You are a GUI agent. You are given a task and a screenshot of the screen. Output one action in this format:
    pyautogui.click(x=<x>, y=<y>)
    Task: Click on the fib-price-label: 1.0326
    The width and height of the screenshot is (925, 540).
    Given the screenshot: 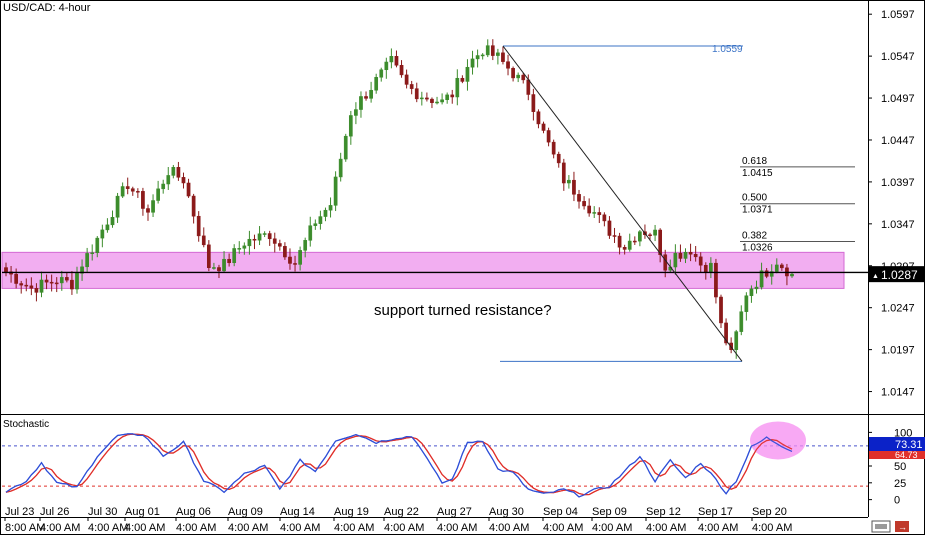 What is the action you would take?
    pyautogui.click(x=757, y=247)
    